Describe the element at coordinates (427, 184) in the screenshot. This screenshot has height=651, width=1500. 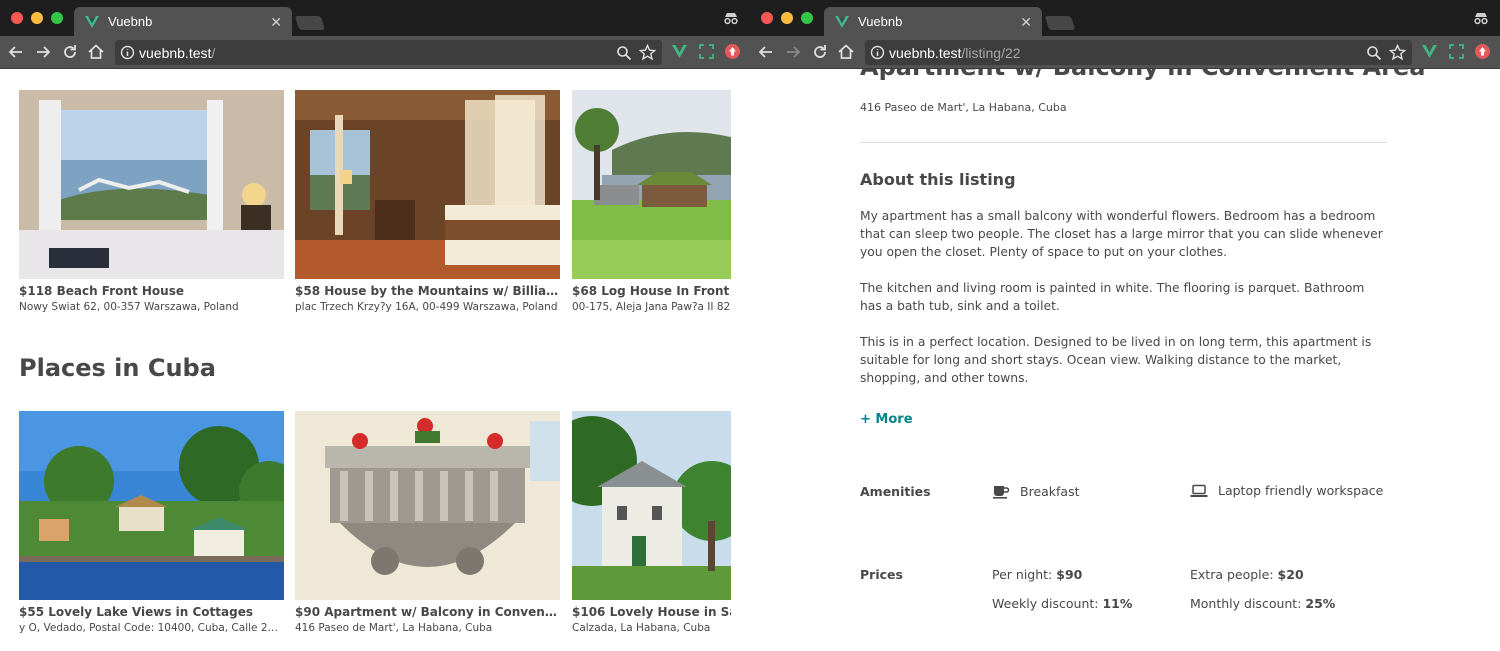
I see `mountain-house-photo` at that location.